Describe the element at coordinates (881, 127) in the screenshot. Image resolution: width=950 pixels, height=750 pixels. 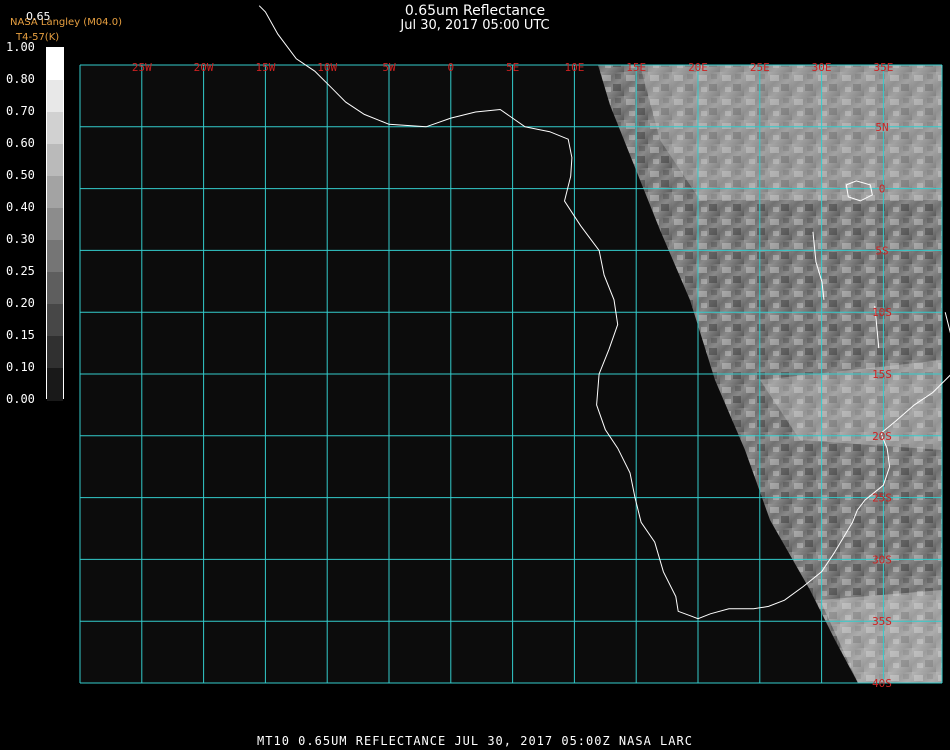
I see `latitude-label: 5N` at that location.